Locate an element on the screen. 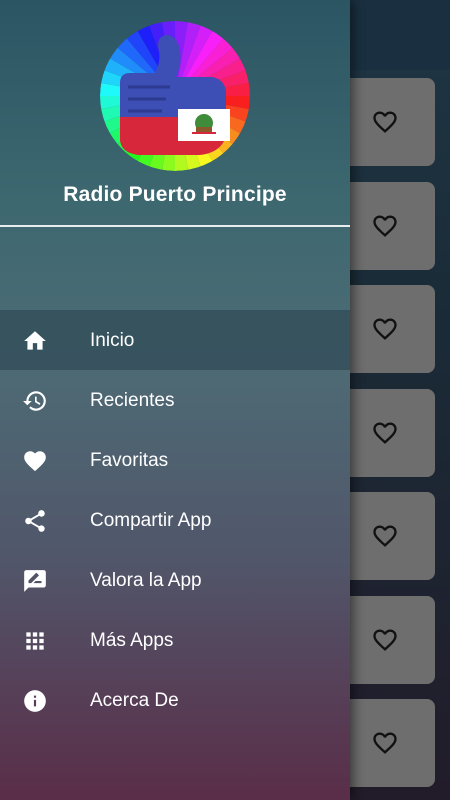 The width and height of the screenshot is (450, 800). apps-grid-icon is located at coordinates (35, 641).